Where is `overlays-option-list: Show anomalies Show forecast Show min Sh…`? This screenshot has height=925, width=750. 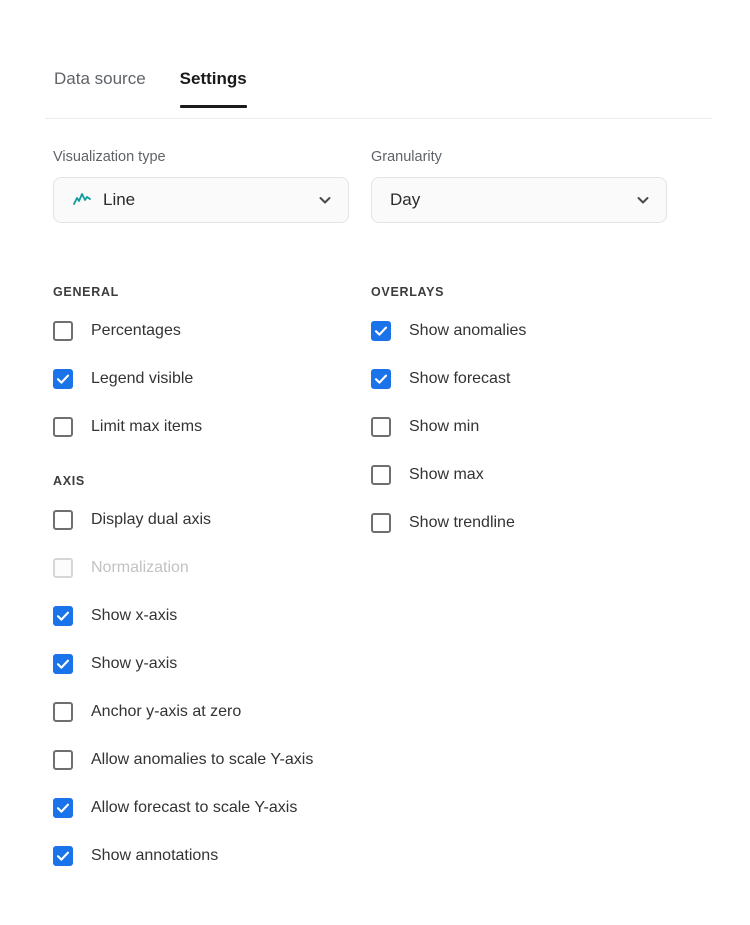 overlays-option-list: Show anomalies Show forecast Show min Sh… is located at coordinates (519, 427).